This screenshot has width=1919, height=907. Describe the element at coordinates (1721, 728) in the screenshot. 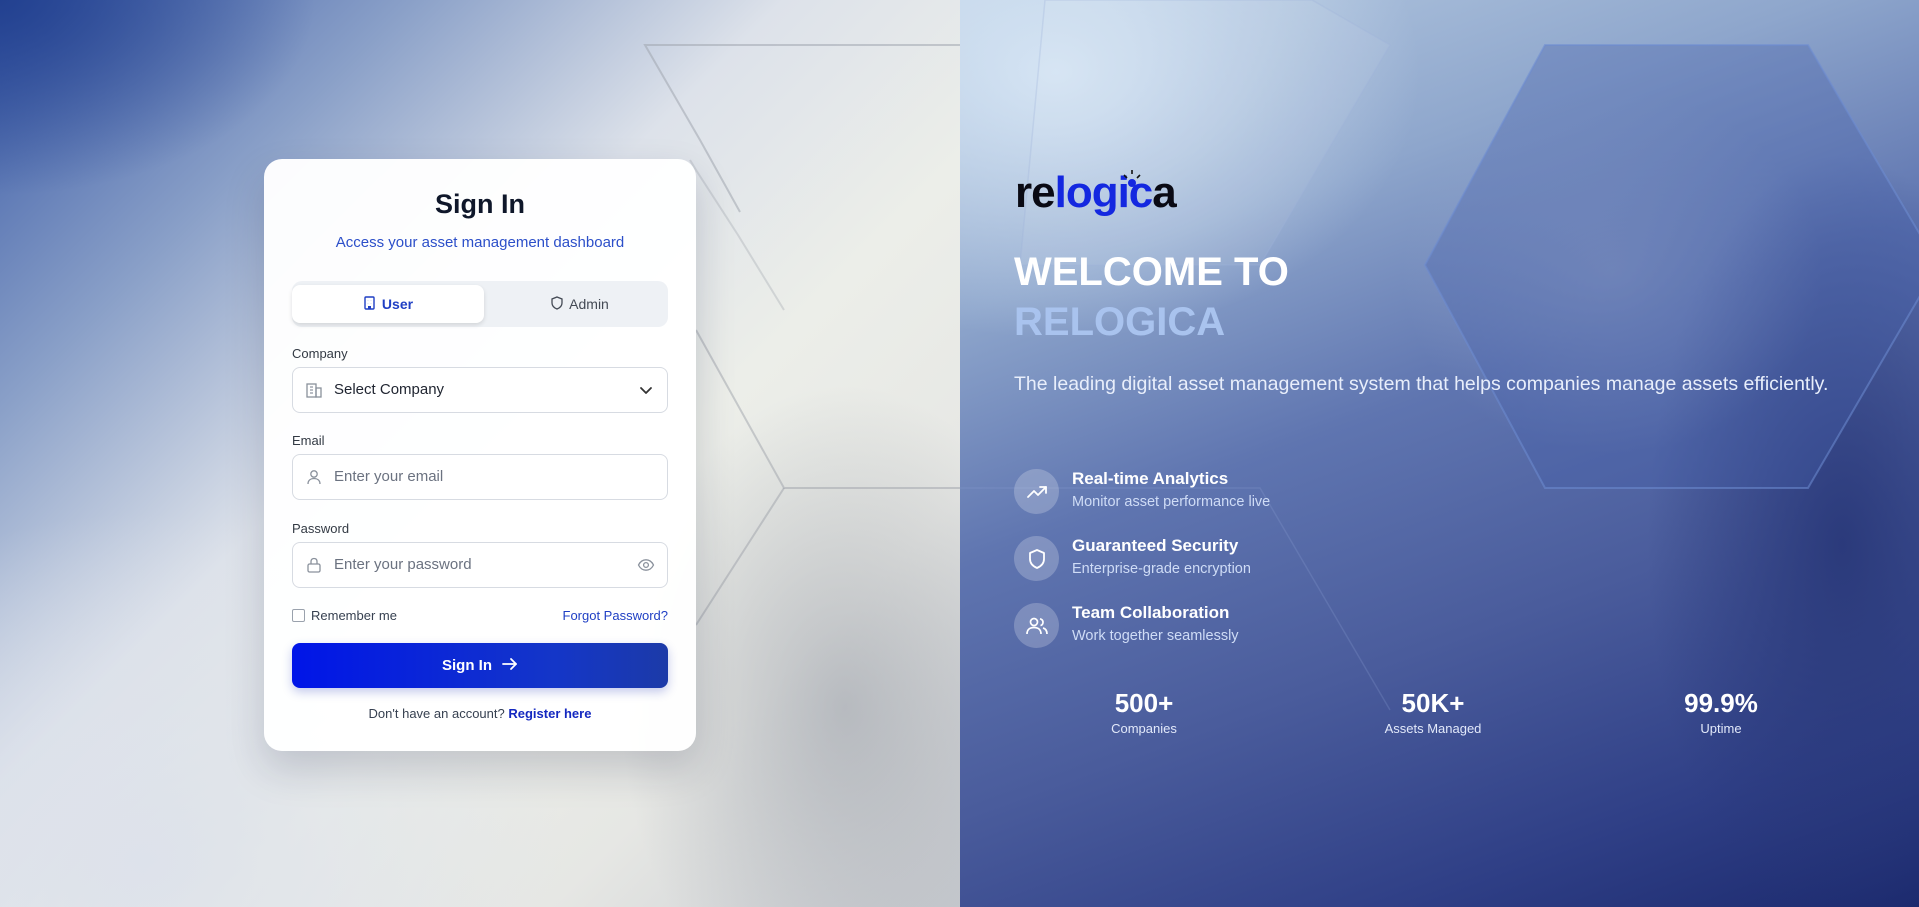

I see `stat-label: Uptime` at that location.